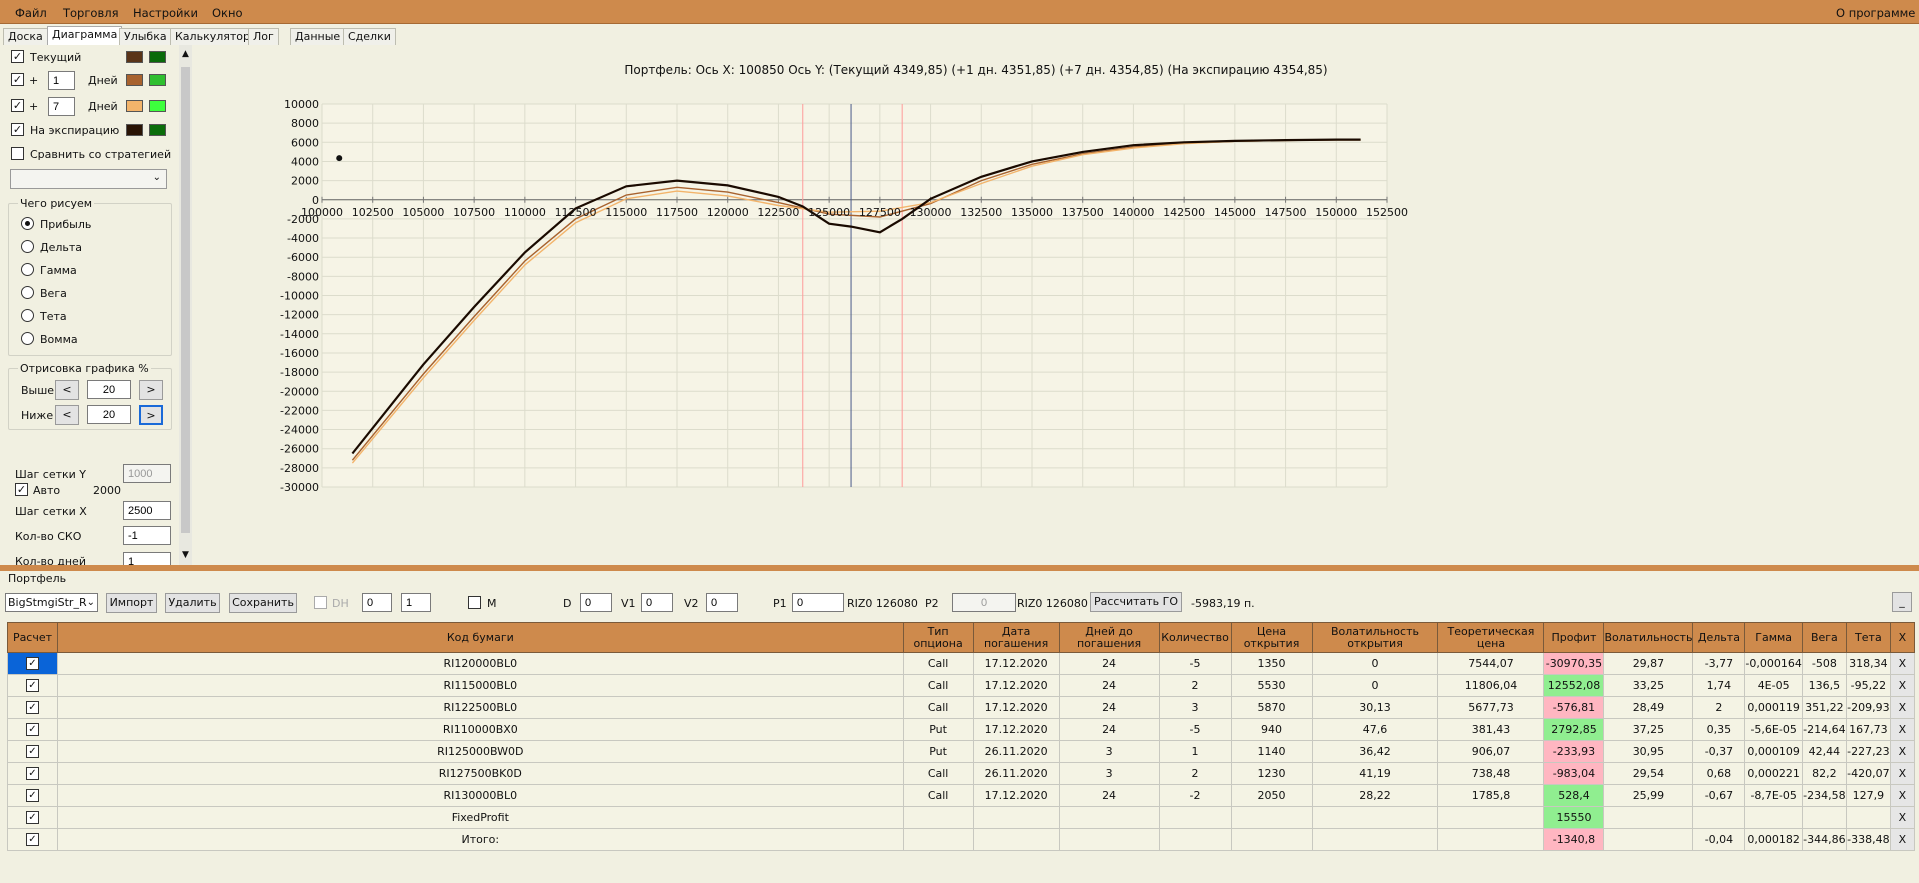 This screenshot has width=1919, height=883. Describe the element at coordinates (1773, 637) in the screenshot. I see `column-header: Гамма` at that location.